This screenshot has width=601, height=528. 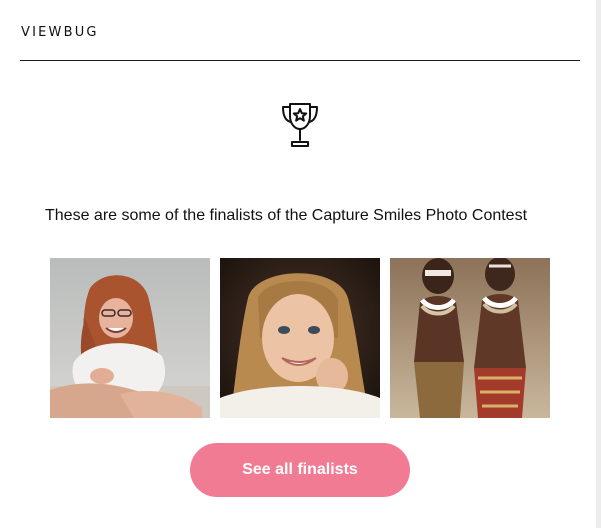 I want to click on trophy-icon, so click(x=300, y=125).